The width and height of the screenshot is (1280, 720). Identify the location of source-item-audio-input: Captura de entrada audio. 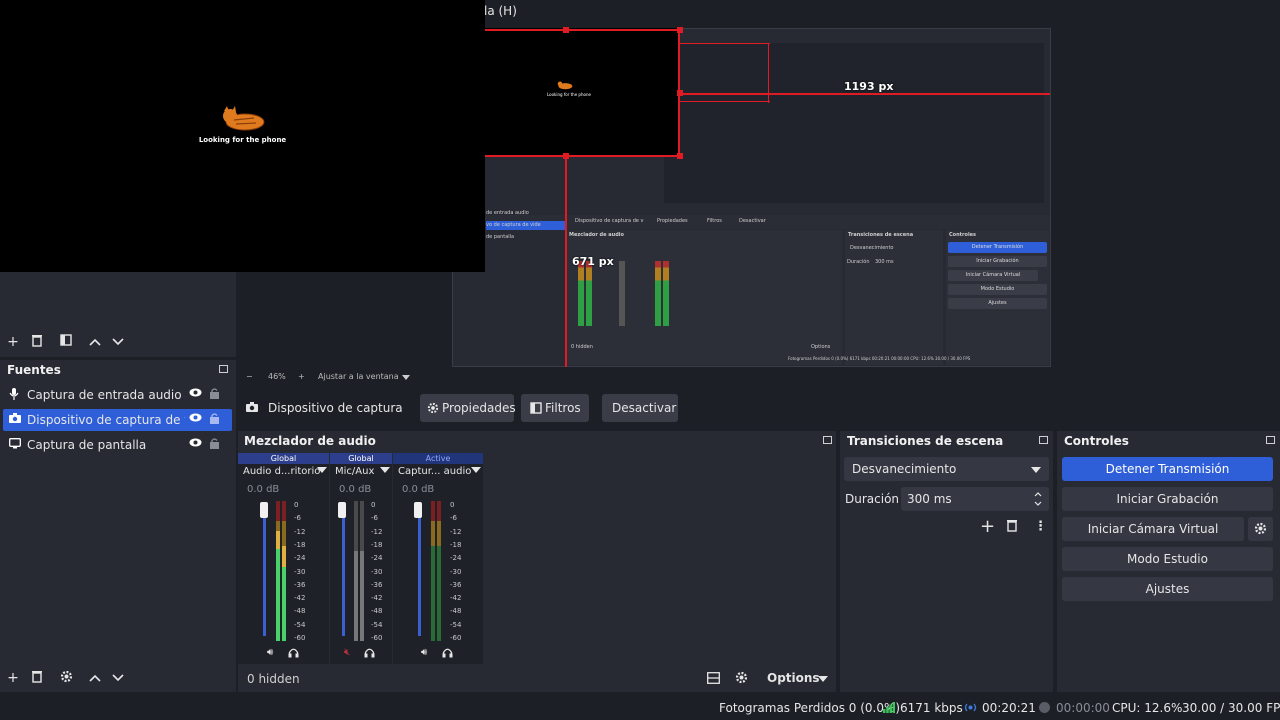
(117, 395).